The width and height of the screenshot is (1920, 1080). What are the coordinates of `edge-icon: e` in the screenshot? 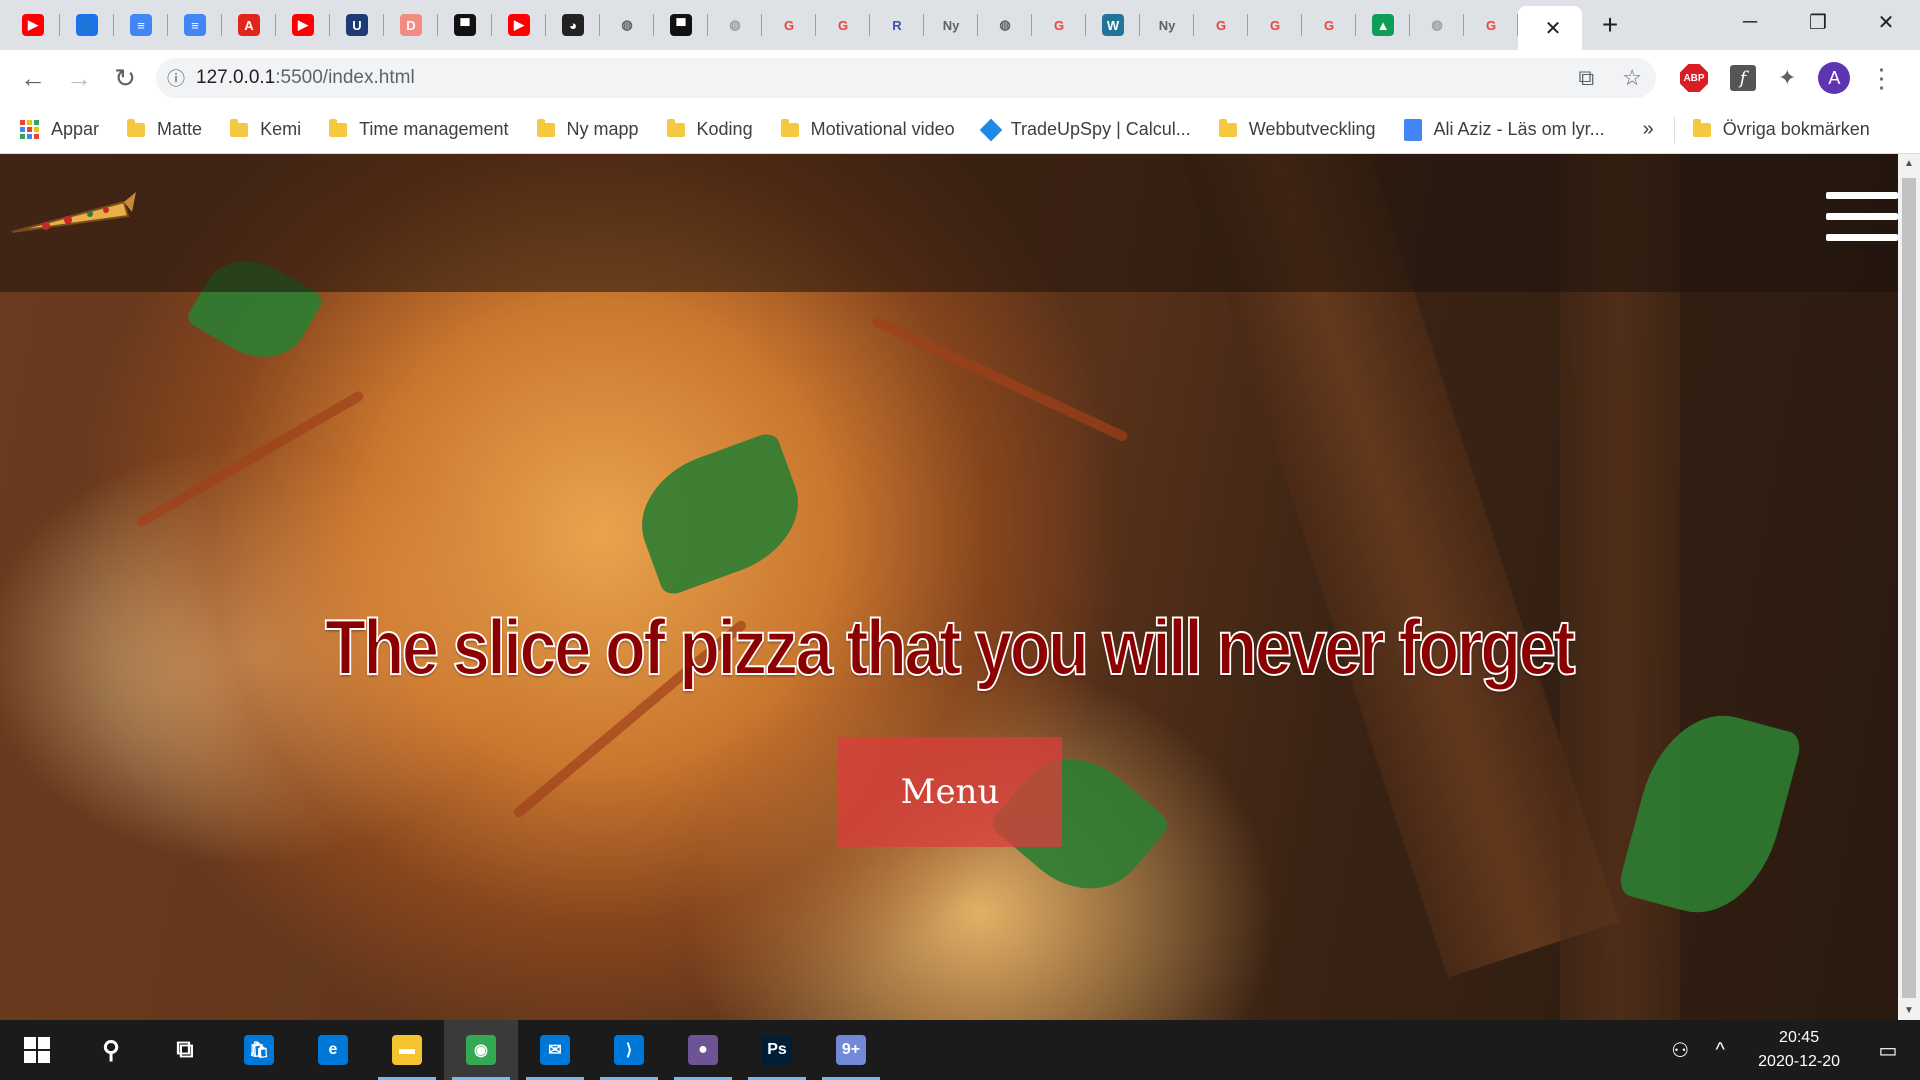 It's located at (333, 1050).